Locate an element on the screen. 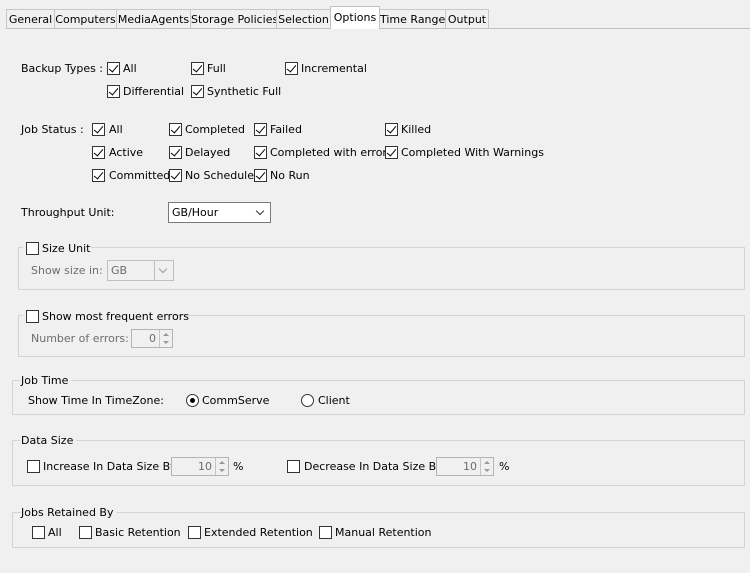 The image size is (750, 573). increase-data-size-label: Increase In Data Size By is located at coordinates (110, 466).